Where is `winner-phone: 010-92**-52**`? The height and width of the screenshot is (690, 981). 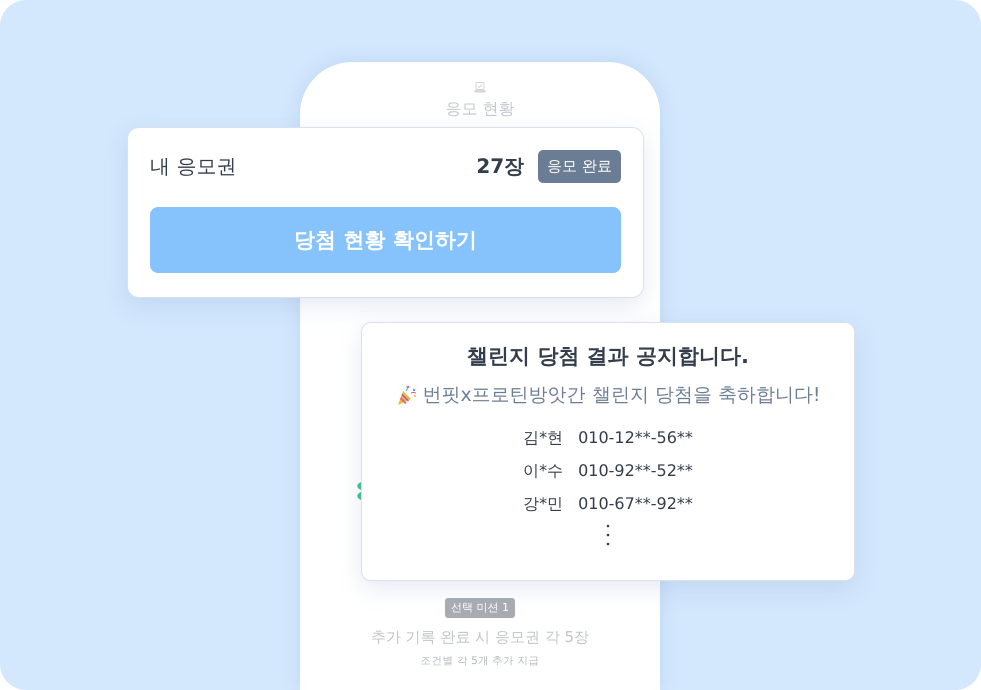 winner-phone: 010-92**-52** is located at coordinates (635, 471).